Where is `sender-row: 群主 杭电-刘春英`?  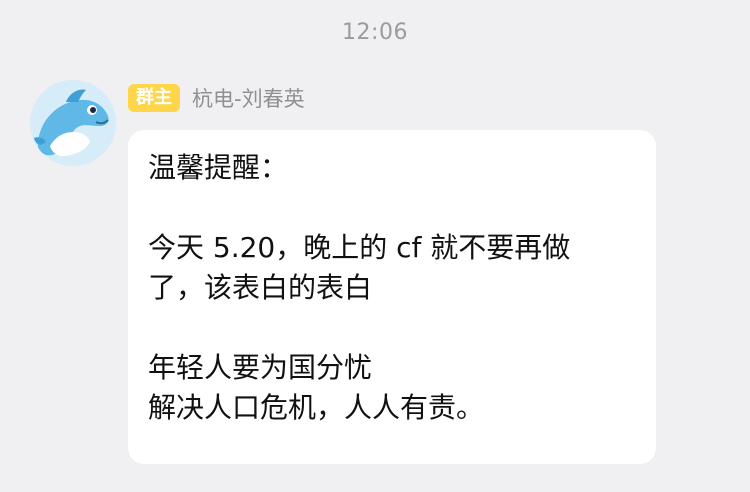
sender-row: 群主 杭电-刘春英 is located at coordinates (216, 98).